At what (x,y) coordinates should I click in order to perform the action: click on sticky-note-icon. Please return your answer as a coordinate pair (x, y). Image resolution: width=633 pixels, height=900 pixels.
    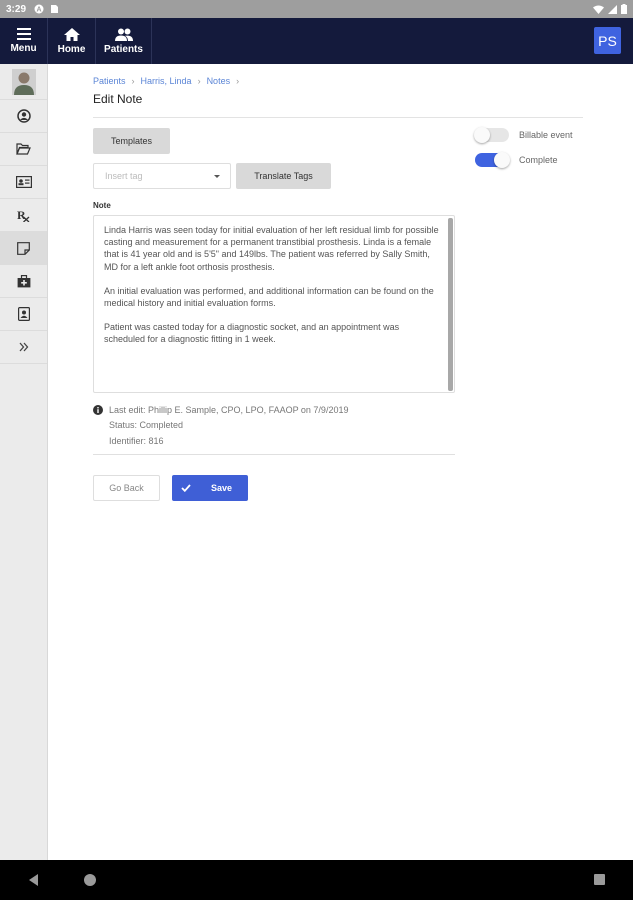
    Looking at the image, I should click on (23, 248).